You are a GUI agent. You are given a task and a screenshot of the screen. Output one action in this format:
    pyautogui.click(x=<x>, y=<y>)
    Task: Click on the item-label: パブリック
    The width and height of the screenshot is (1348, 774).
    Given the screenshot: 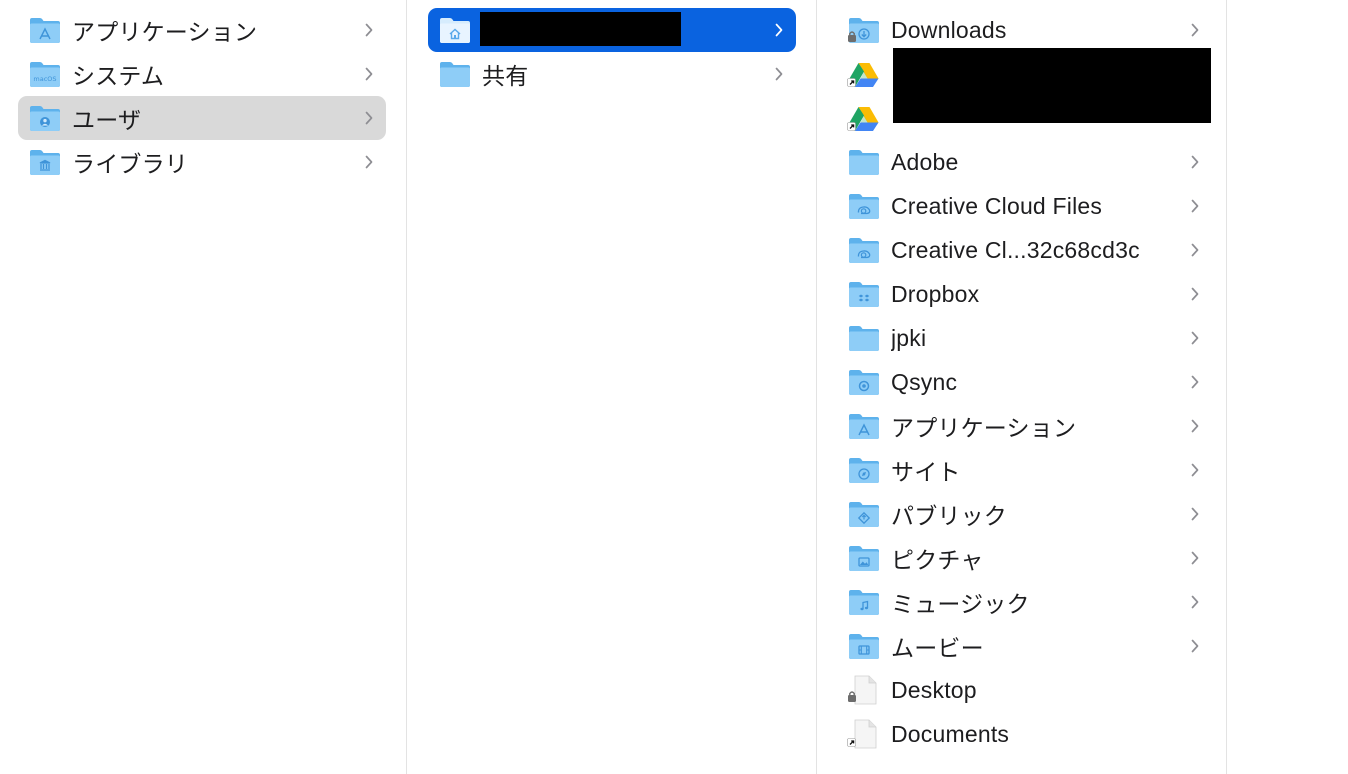 What is the action you would take?
    pyautogui.click(x=949, y=516)
    